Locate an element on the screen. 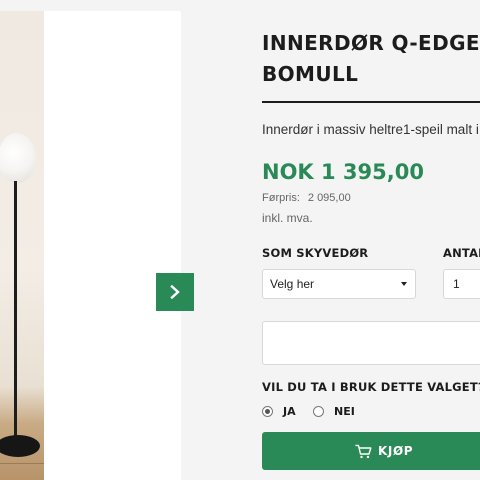 The image size is (480, 480). option-textarea is located at coordinates (371, 343).